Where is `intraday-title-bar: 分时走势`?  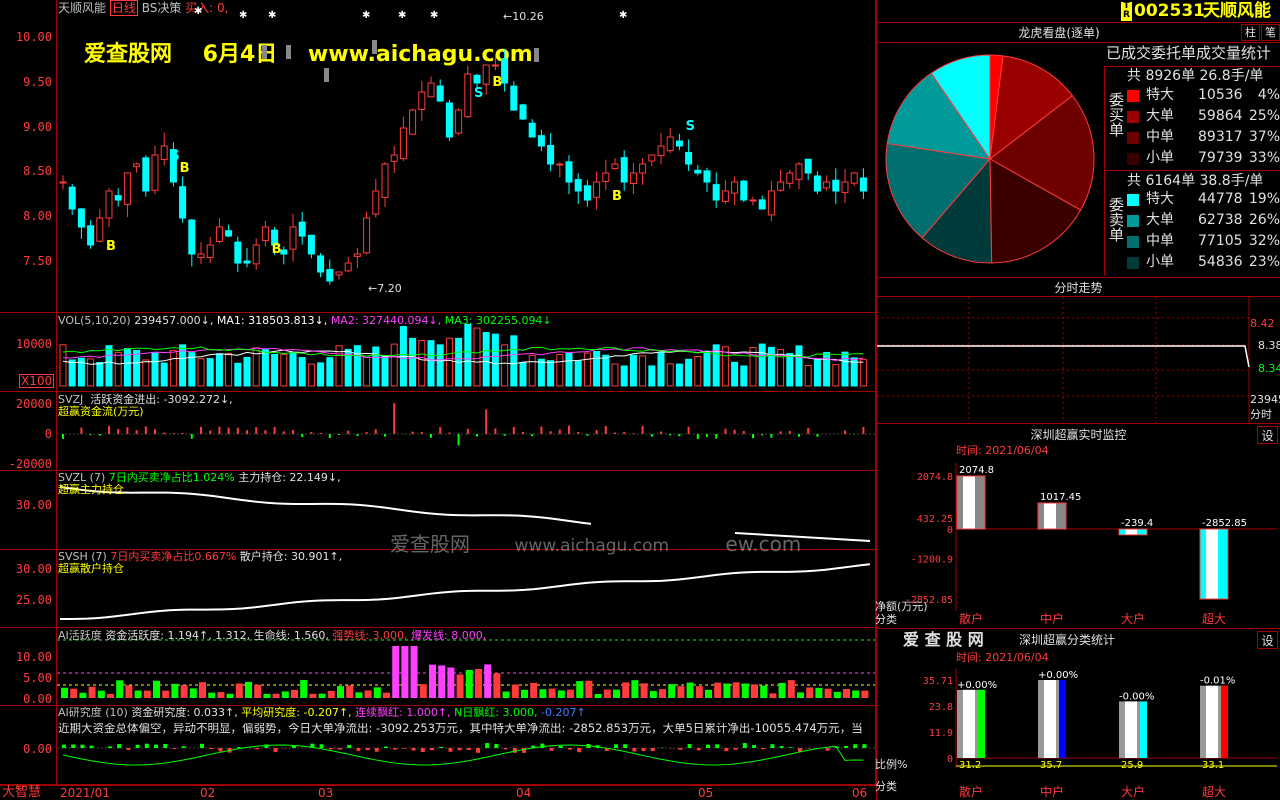
intraday-title-bar: 分时走势 is located at coordinates (1078, 287).